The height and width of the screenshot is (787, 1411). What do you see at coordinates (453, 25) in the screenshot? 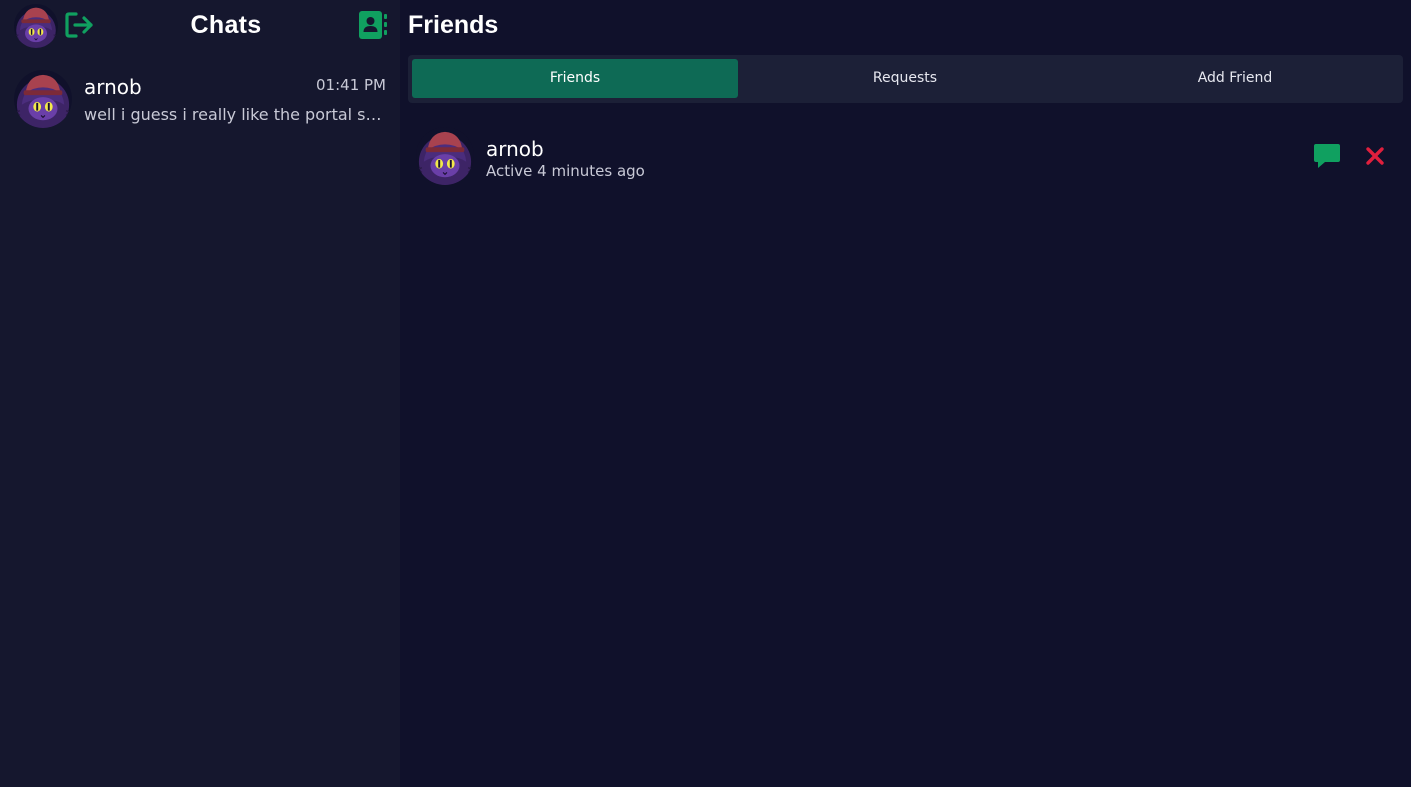
I see `page-title: Friends` at bounding box center [453, 25].